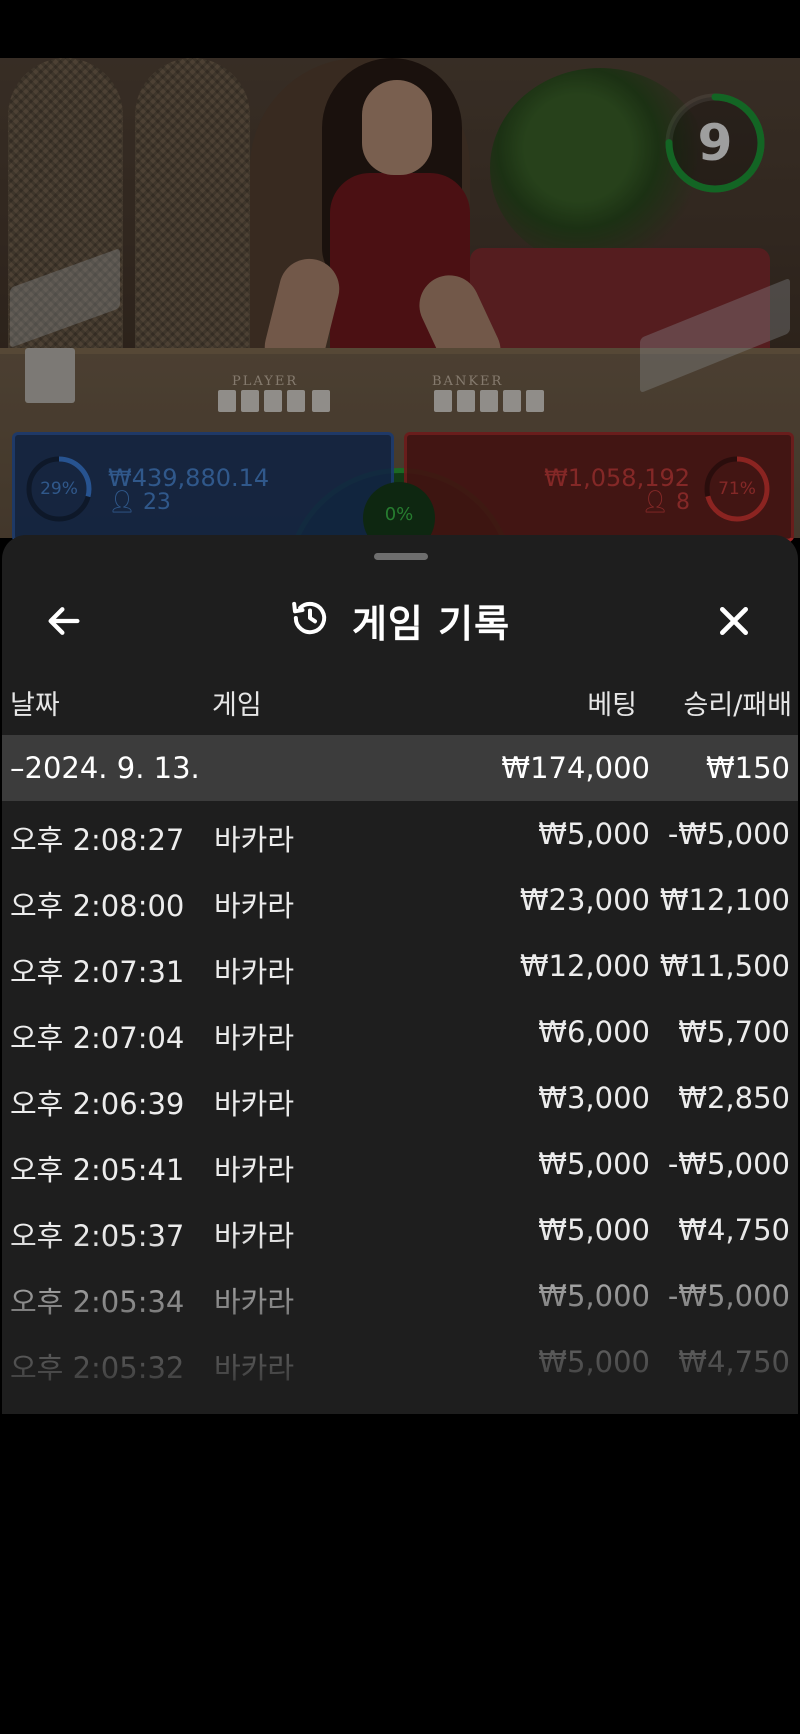 This screenshot has width=800, height=1734. Describe the element at coordinates (97, 840) in the screenshot. I see `row-time: 오후 2:08:27` at that location.